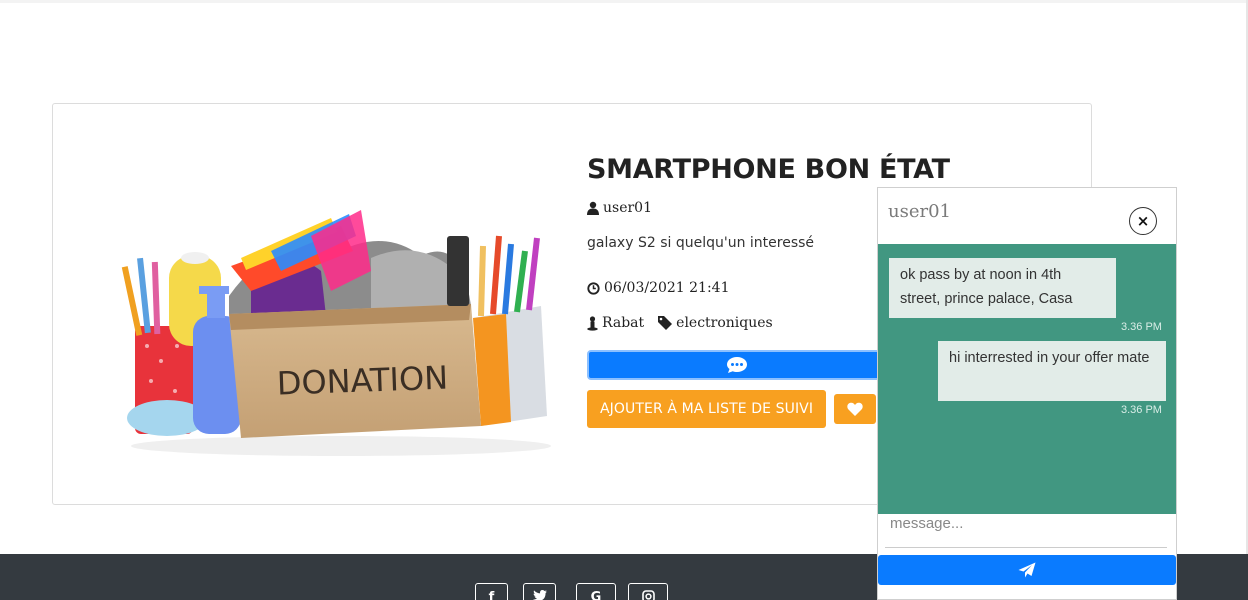 This screenshot has width=1248, height=600. Describe the element at coordinates (593, 208) in the screenshot. I see `user-icon` at that location.